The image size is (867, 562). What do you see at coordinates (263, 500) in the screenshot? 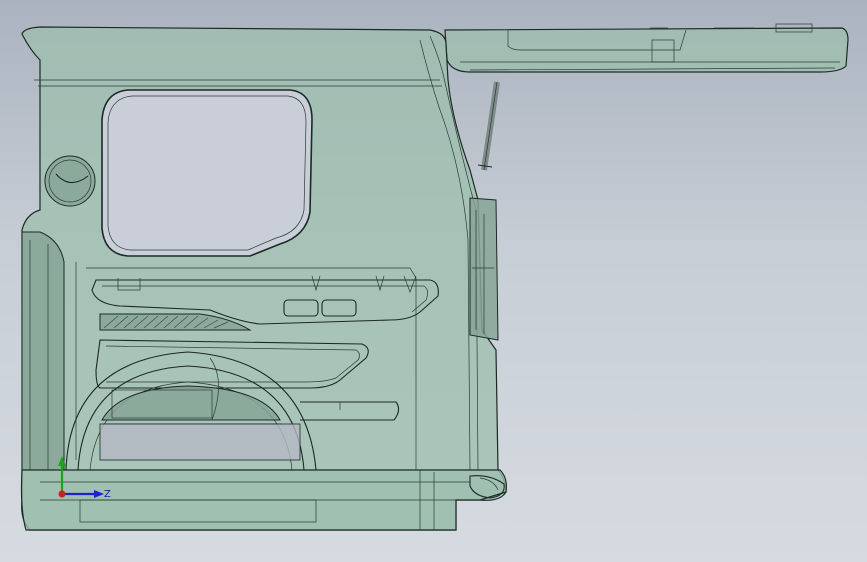
I see `rocker-sill` at bounding box center [263, 500].